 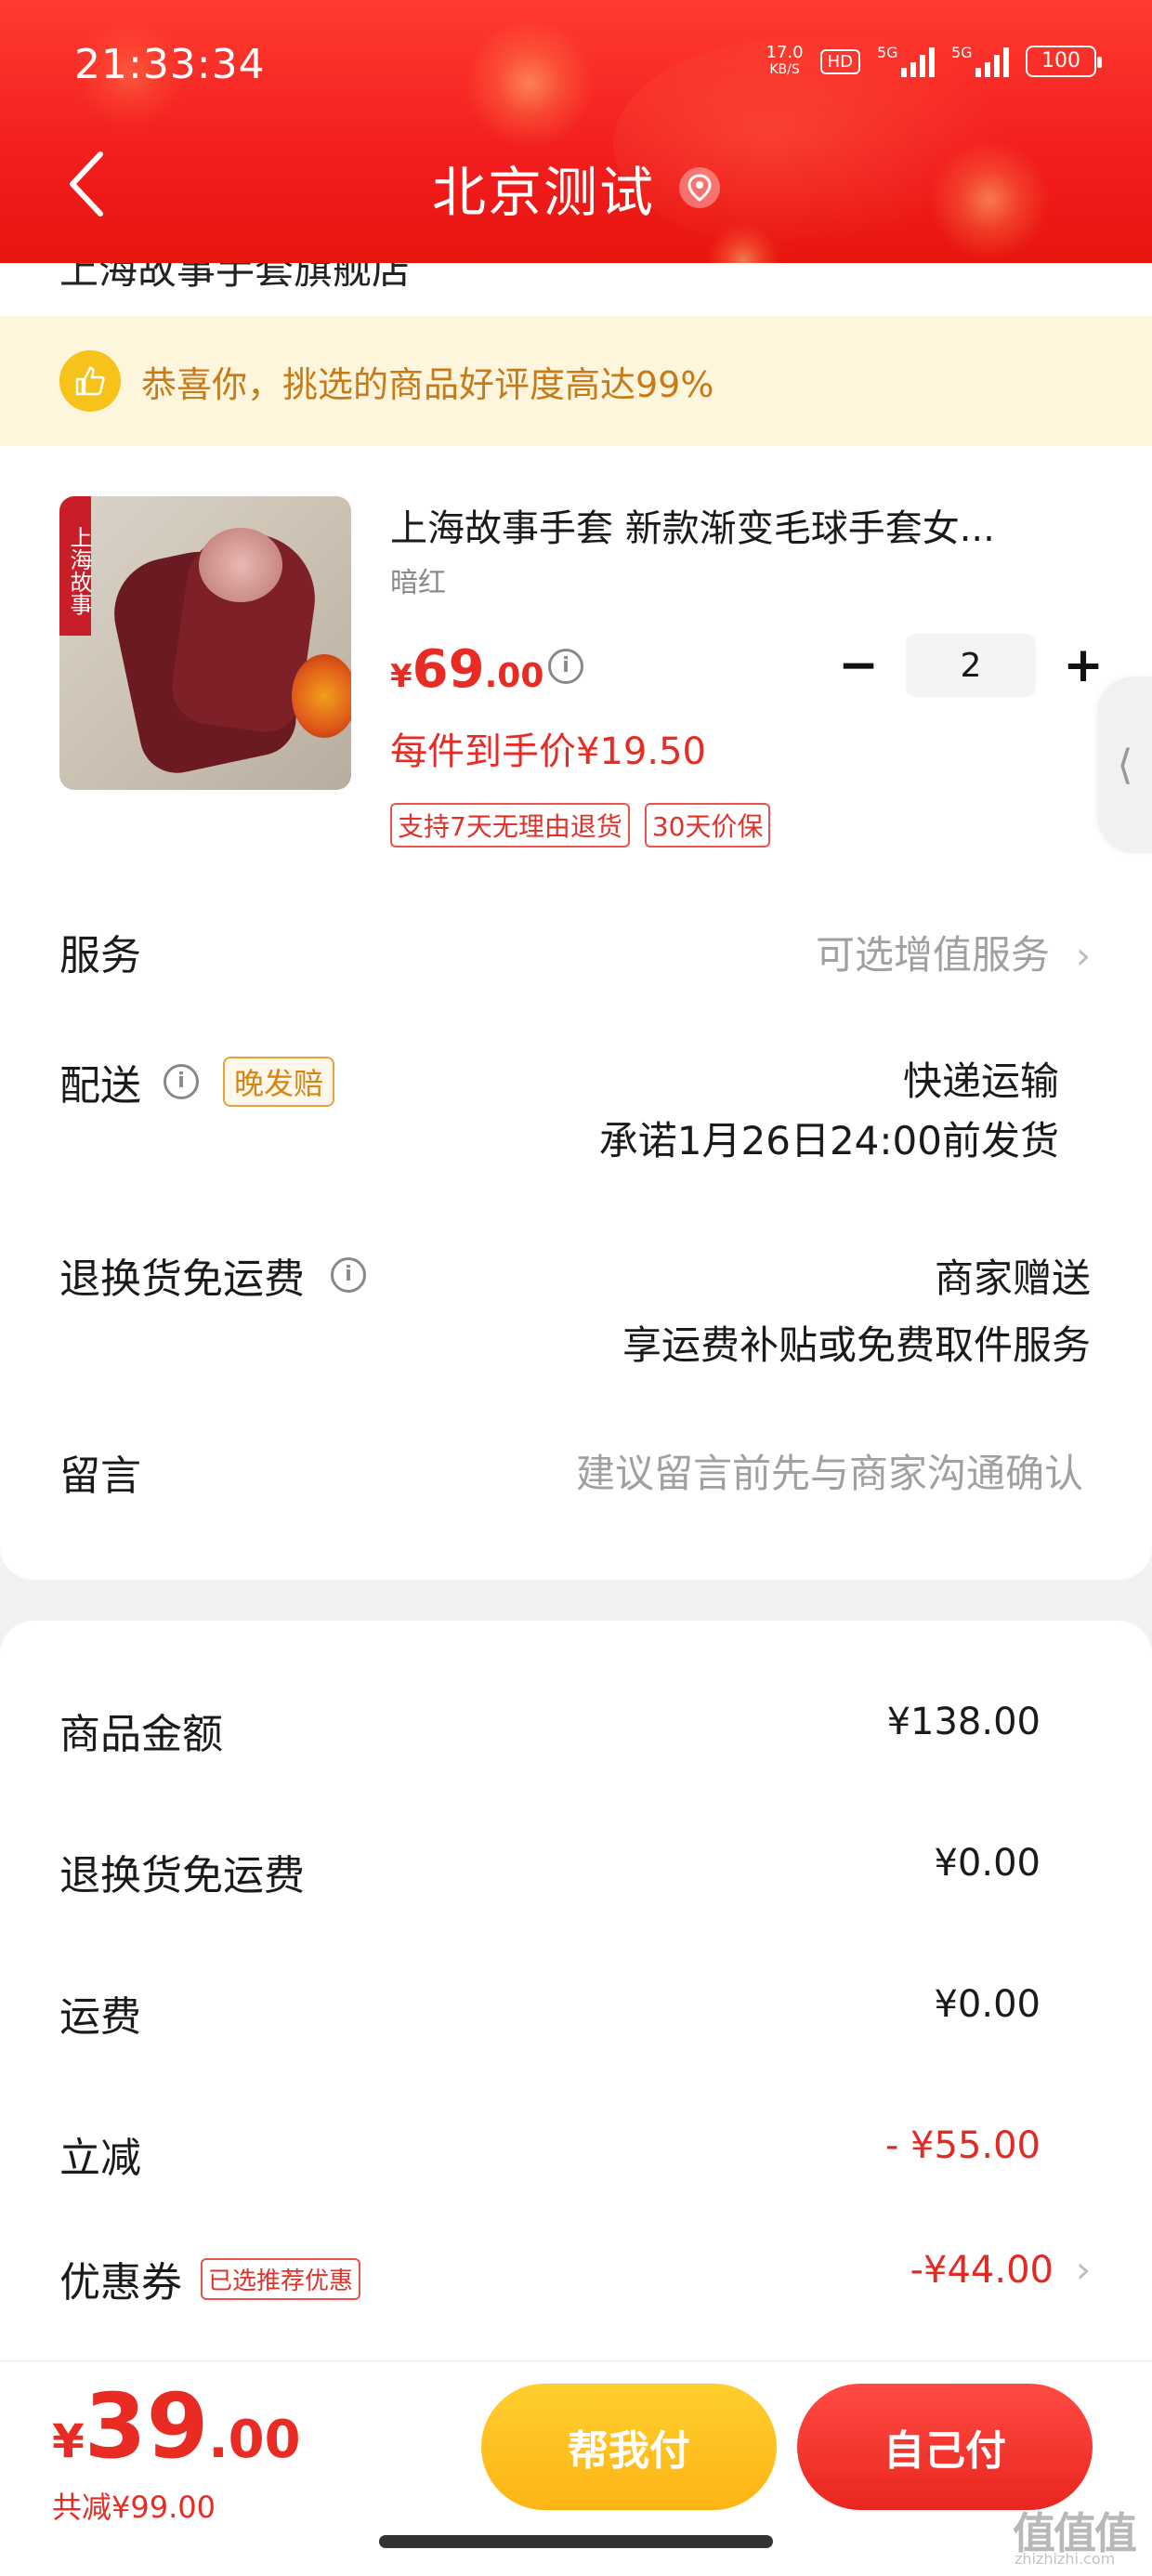 What do you see at coordinates (982, 2270) in the screenshot?
I see `coupon-value: -¥44.00` at bounding box center [982, 2270].